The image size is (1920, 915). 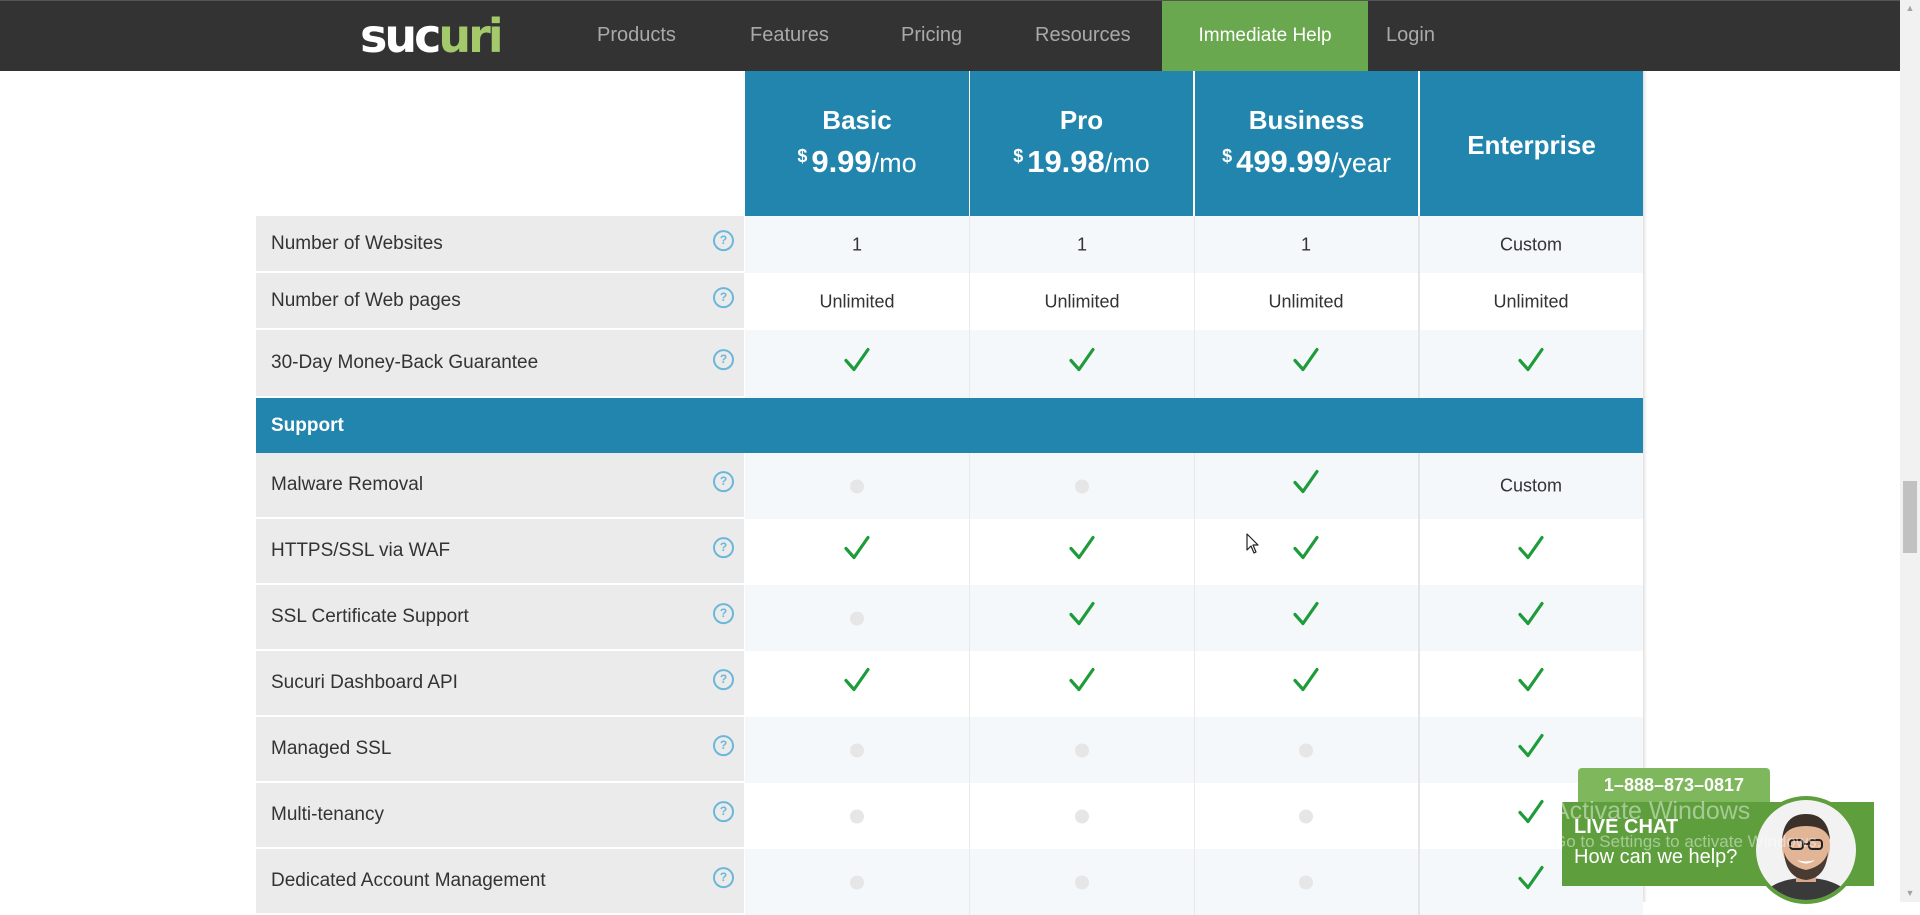 I want to click on logo-text-right: uri, so click(x=470, y=36).